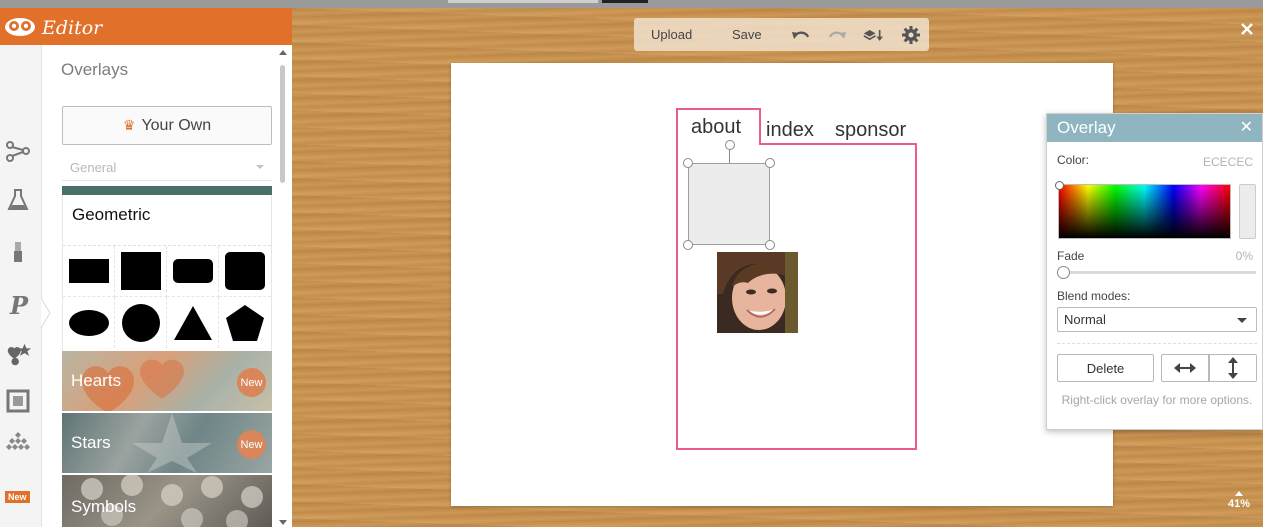 The image size is (1263, 527). What do you see at coordinates (96, 380) in the screenshot?
I see `pack-label: Hearts` at bounding box center [96, 380].